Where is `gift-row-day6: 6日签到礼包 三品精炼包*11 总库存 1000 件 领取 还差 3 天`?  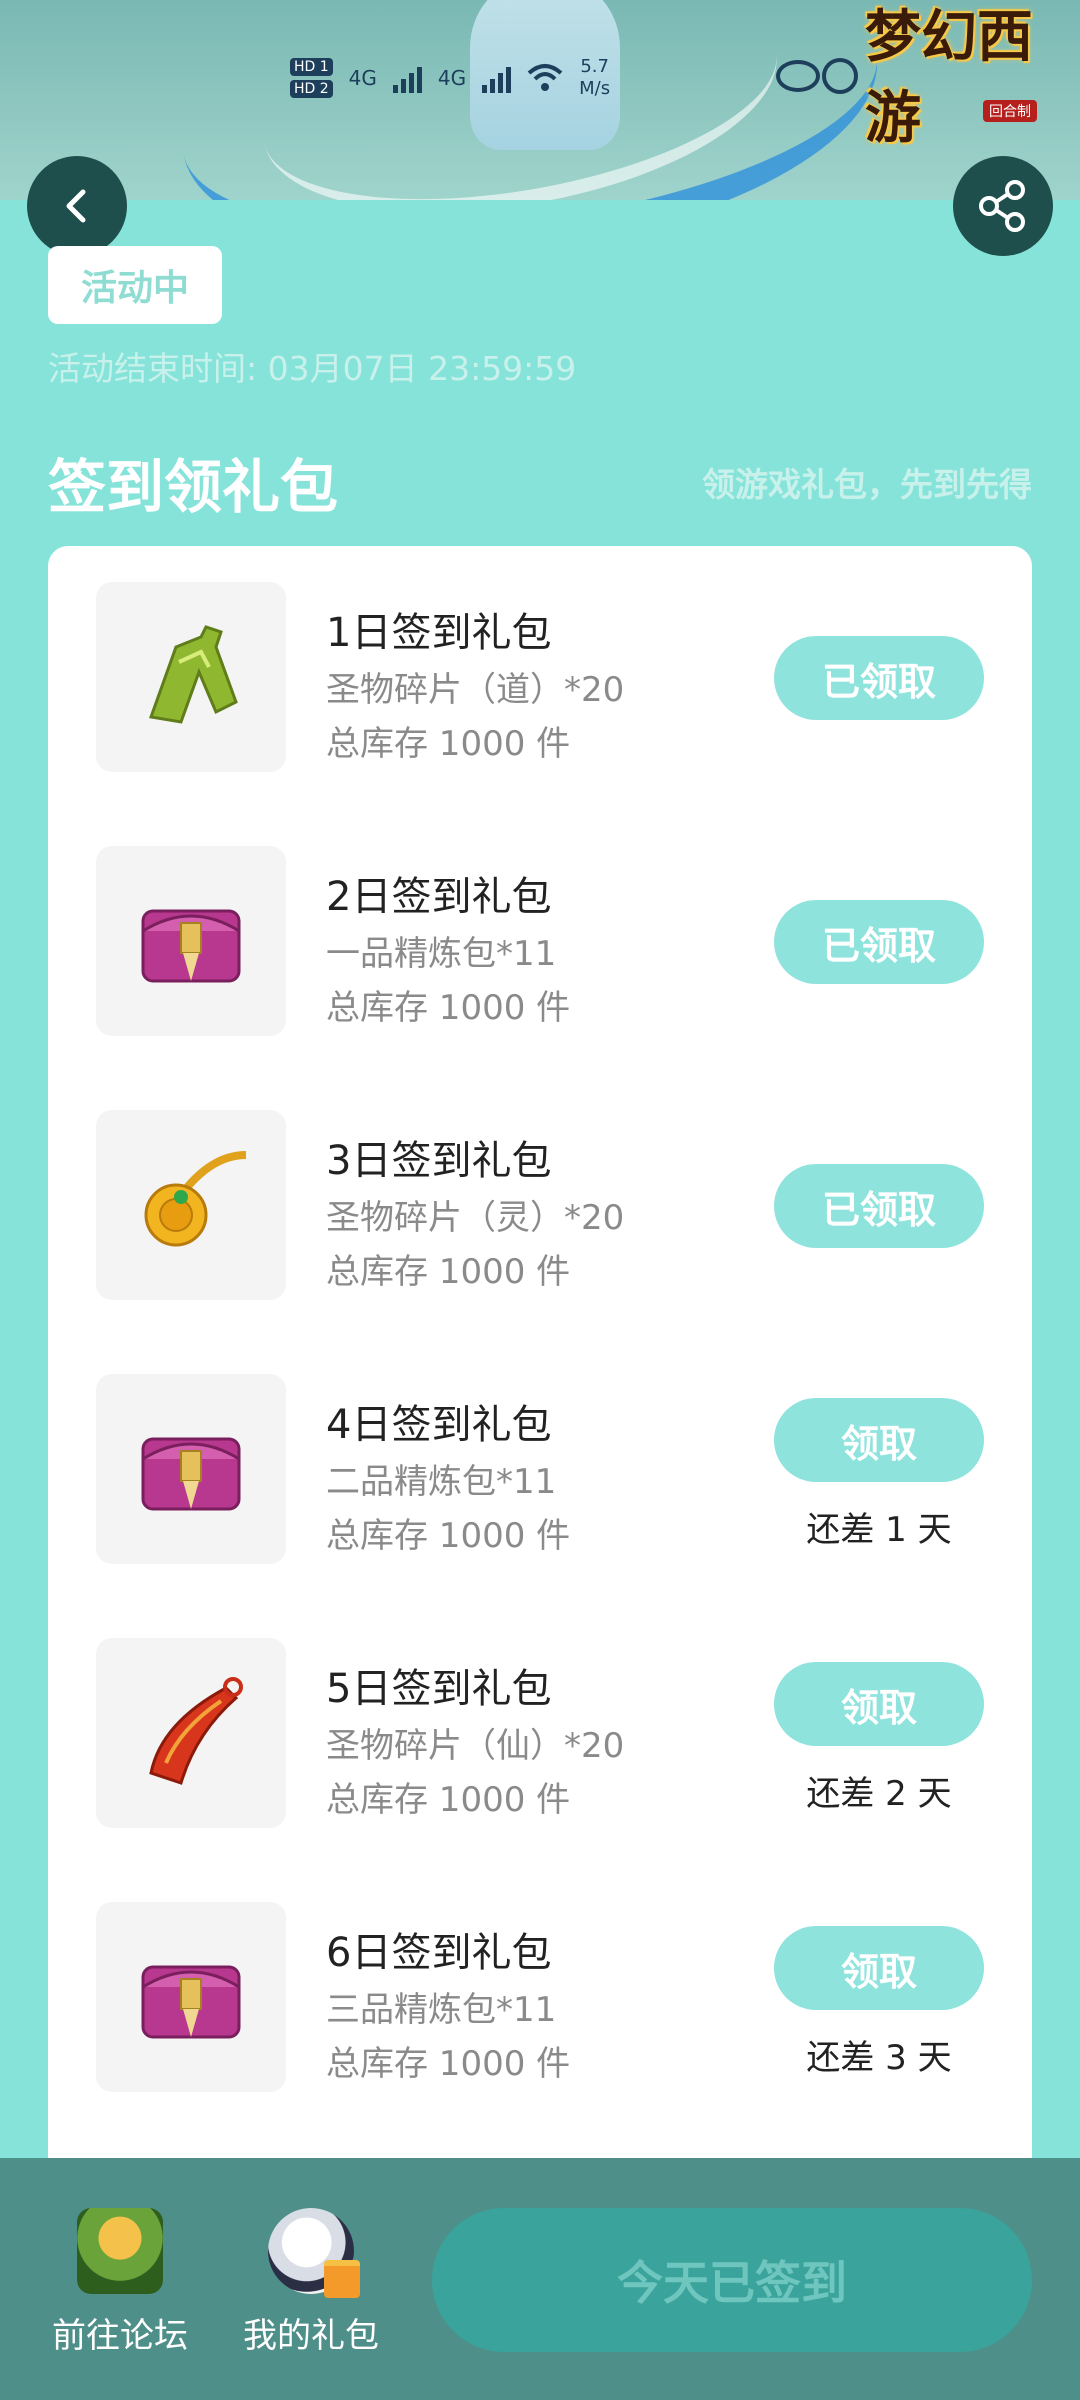 gift-row-day6: 6日签到礼包 三品精炼包*11 总库存 1000 件 领取 还差 3 天 is located at coordinates (540, 1981).